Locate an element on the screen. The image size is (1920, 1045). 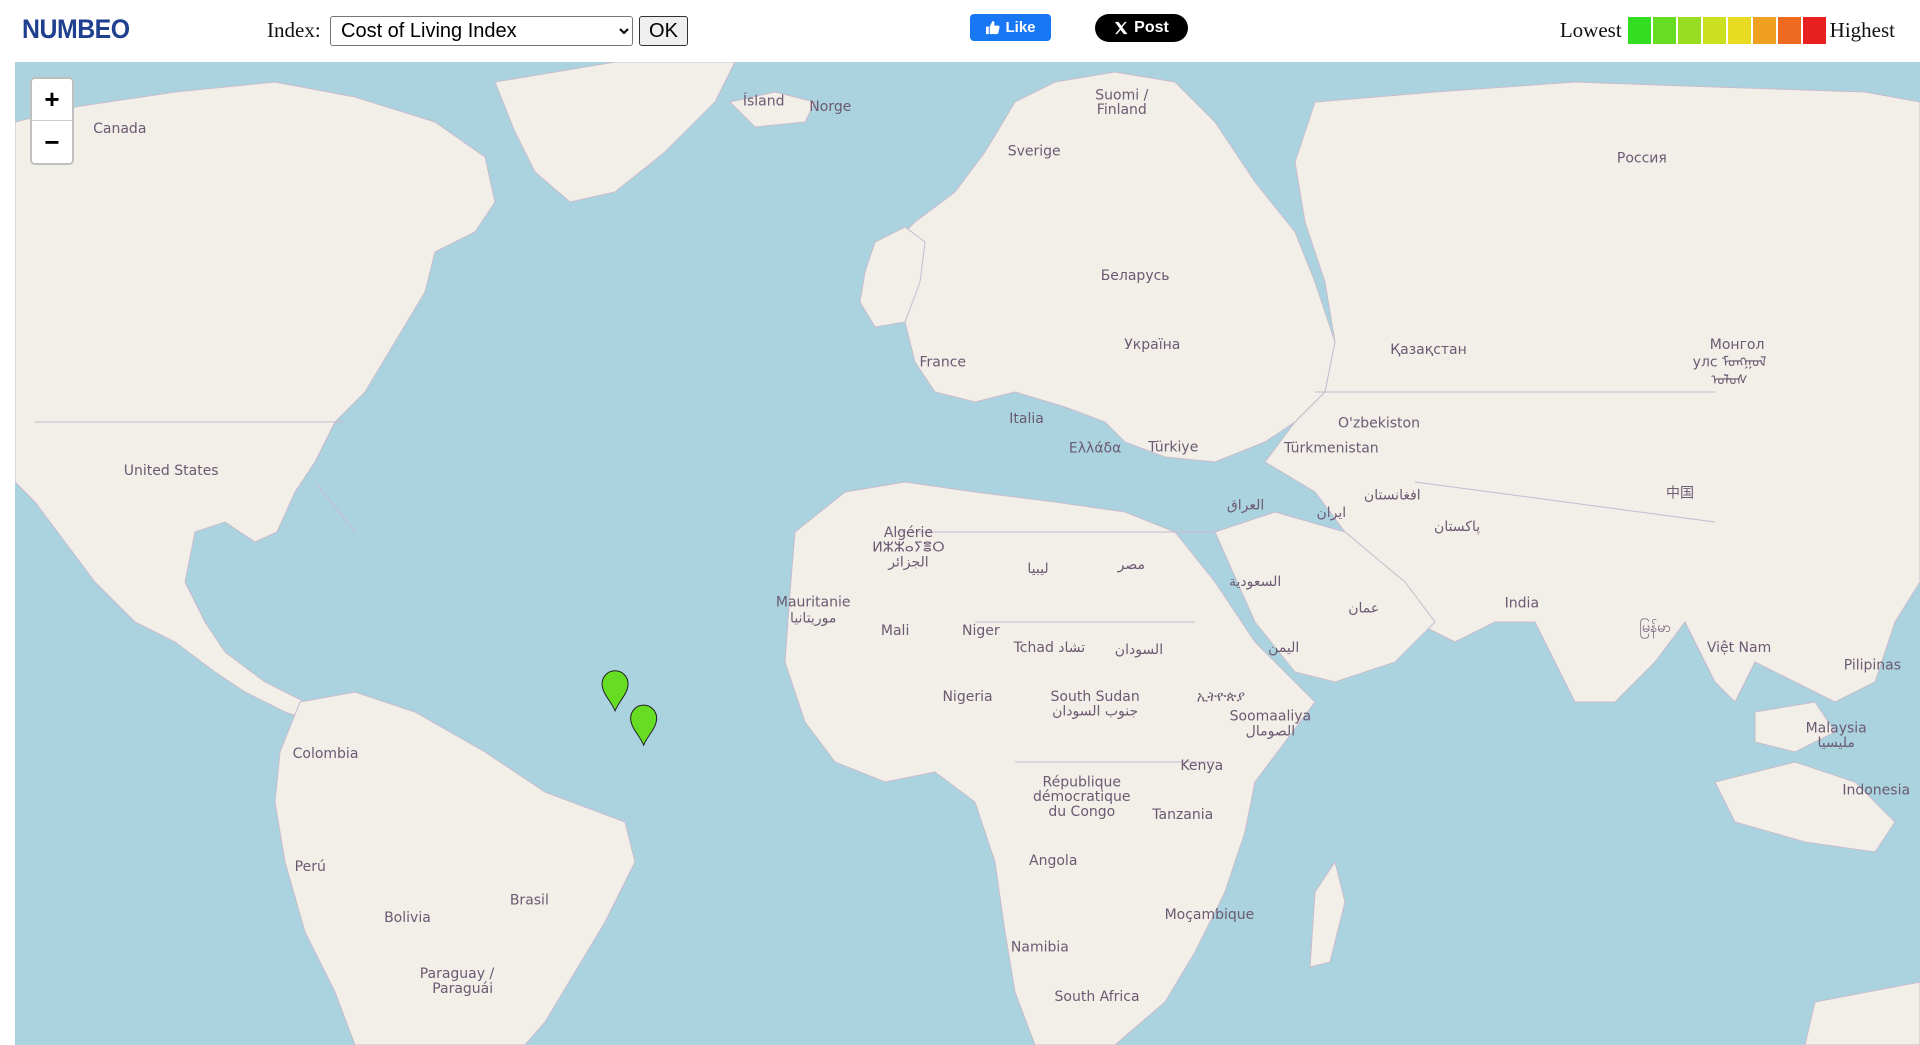
map-label: မြန်မာ is located at coordinates (1655, 628).